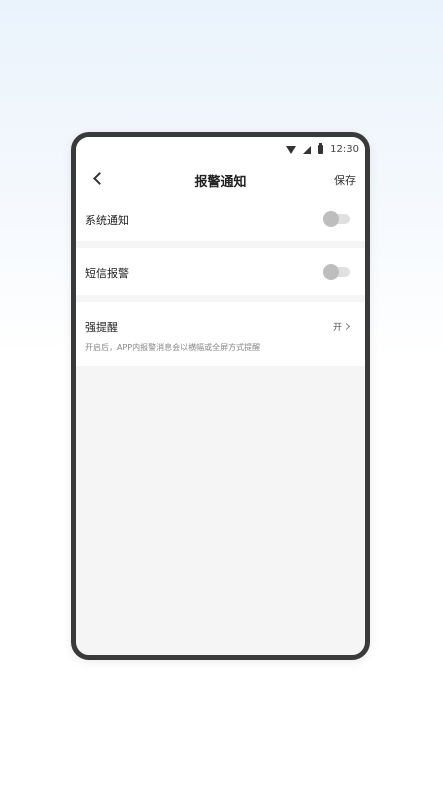 Image resolution: width=443 pixels, height=793 pixels. I want to click on system-notify-toggle, so click(336, 219).